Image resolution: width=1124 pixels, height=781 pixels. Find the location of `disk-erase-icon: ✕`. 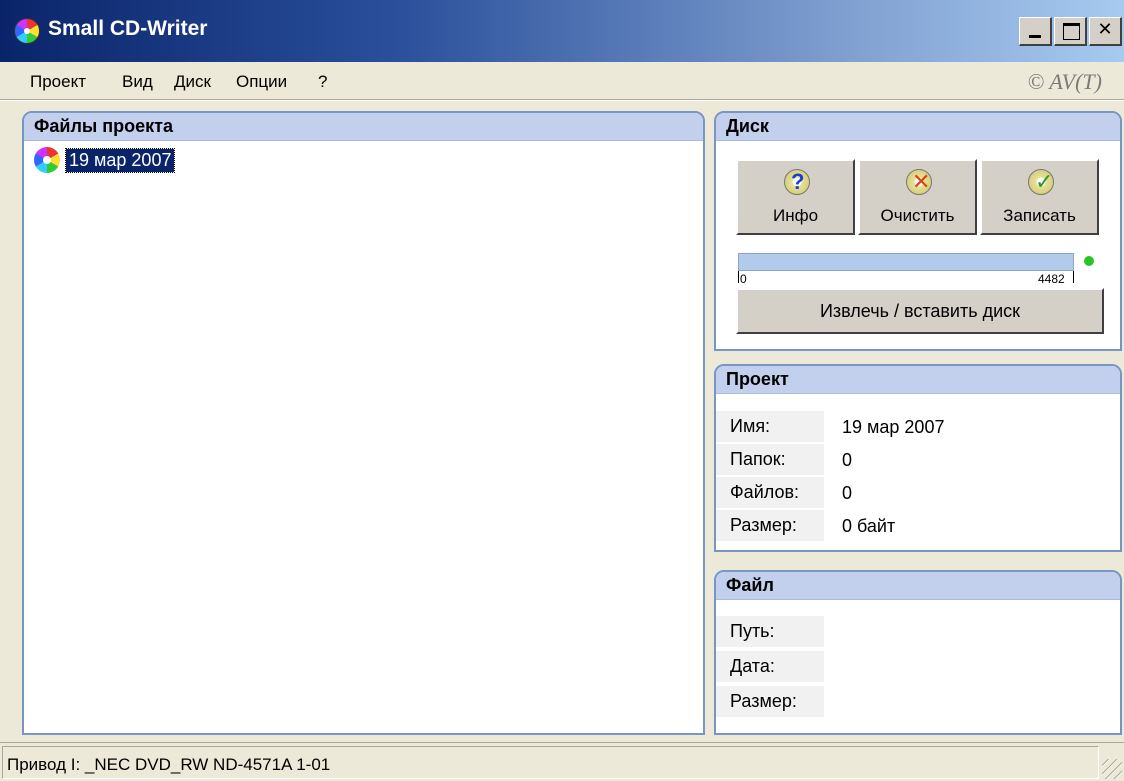

disk-erase-icon: ✕ is located at coordinates (919, 182).